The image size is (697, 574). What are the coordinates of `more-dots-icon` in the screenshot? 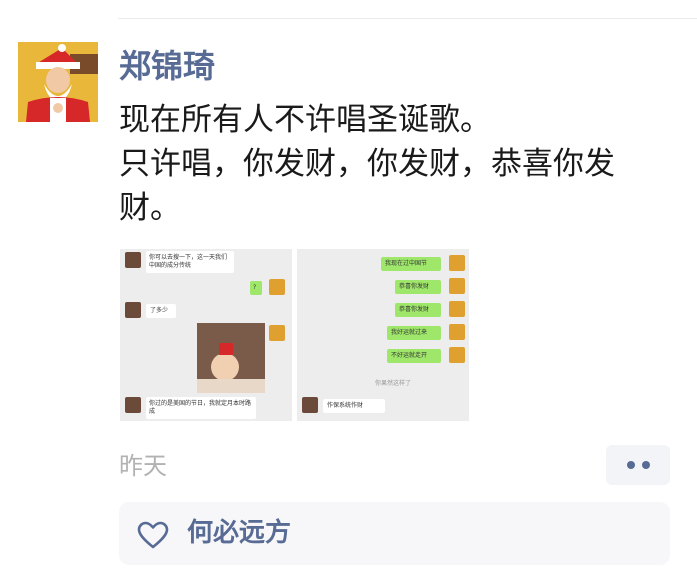 It's located at (630, 465).